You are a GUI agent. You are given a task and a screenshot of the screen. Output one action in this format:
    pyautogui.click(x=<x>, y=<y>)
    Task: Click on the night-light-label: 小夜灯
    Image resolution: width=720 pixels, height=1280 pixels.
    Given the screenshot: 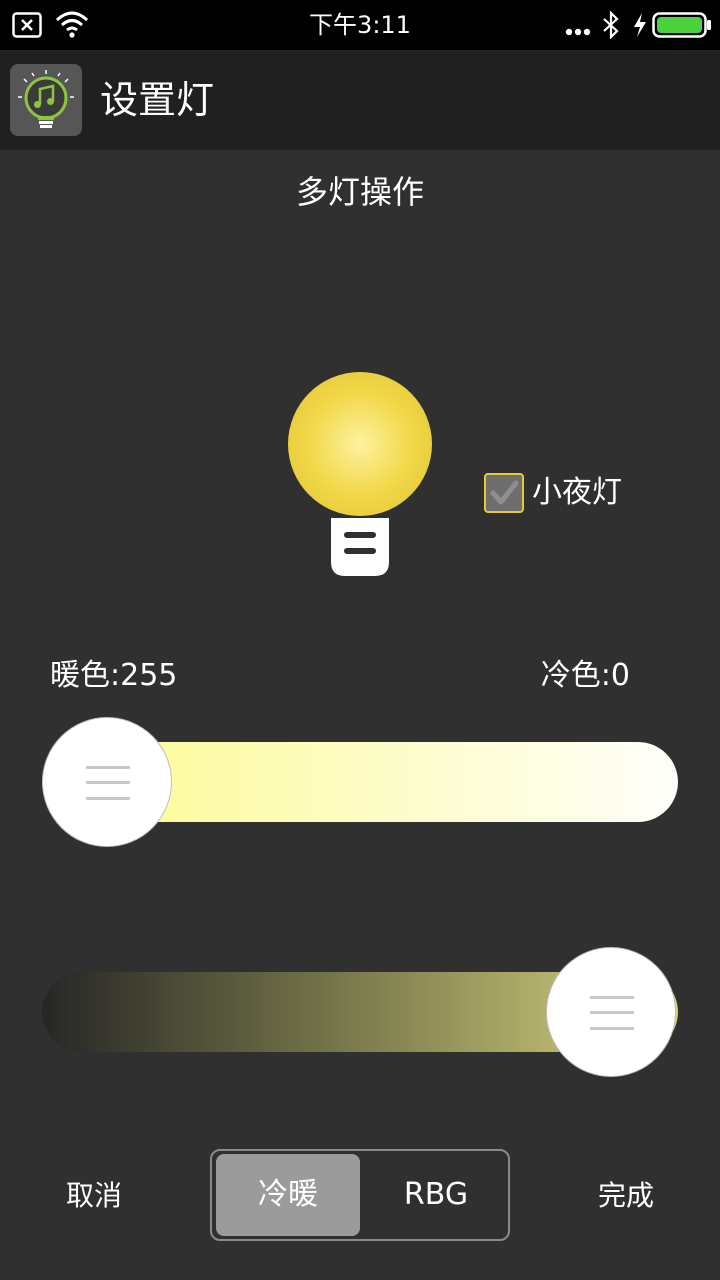 What is the action you would take?
    pyautogui.click(x=577, y=492)
    